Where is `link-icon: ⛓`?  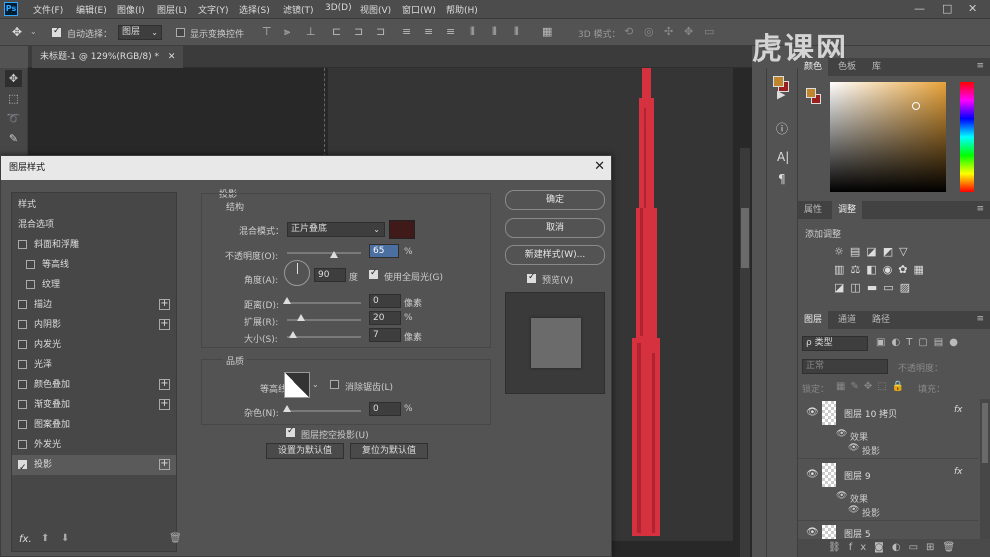
link-icon: ⛓ is located at coordinates (838, 547).